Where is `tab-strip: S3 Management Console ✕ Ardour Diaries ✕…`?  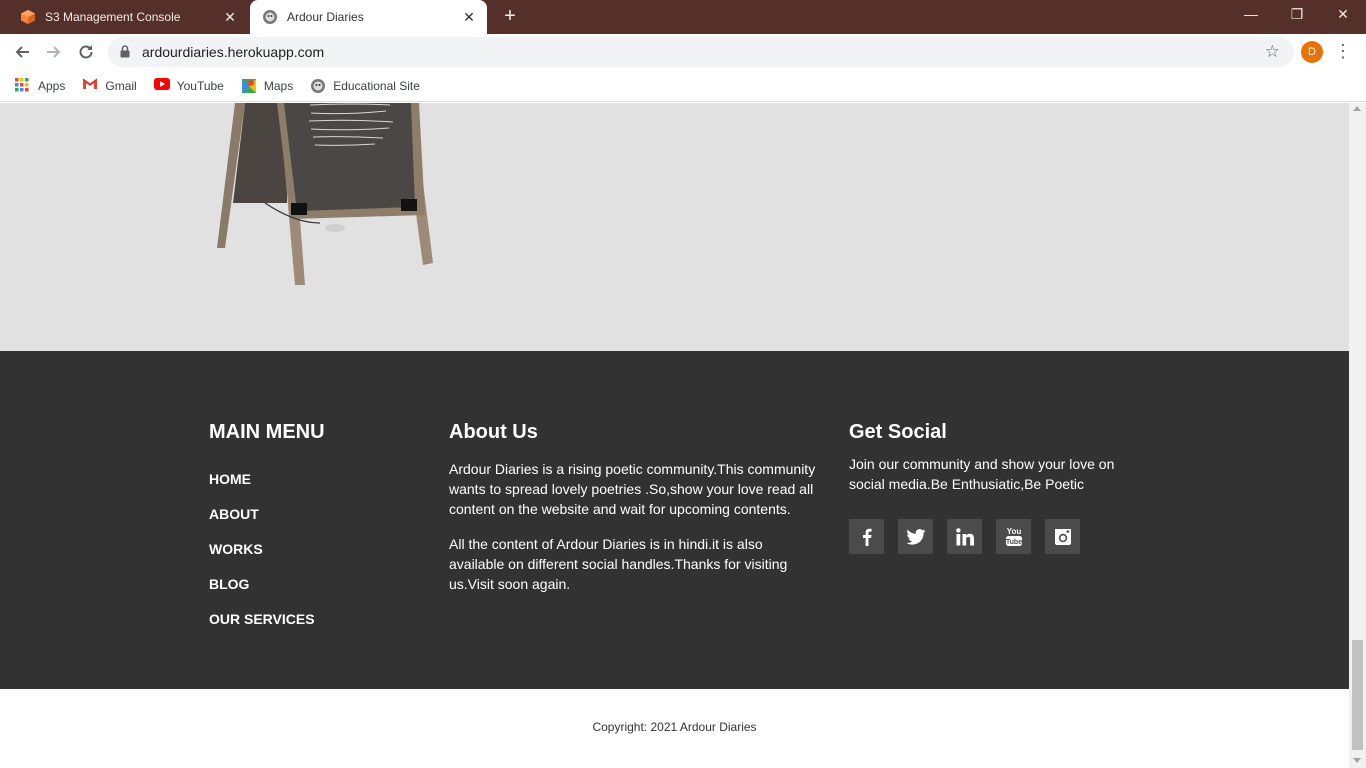 tab-strip: S3 Management Console ✕ Ardour Diaries ✕… is located at coordinates (683, 17).